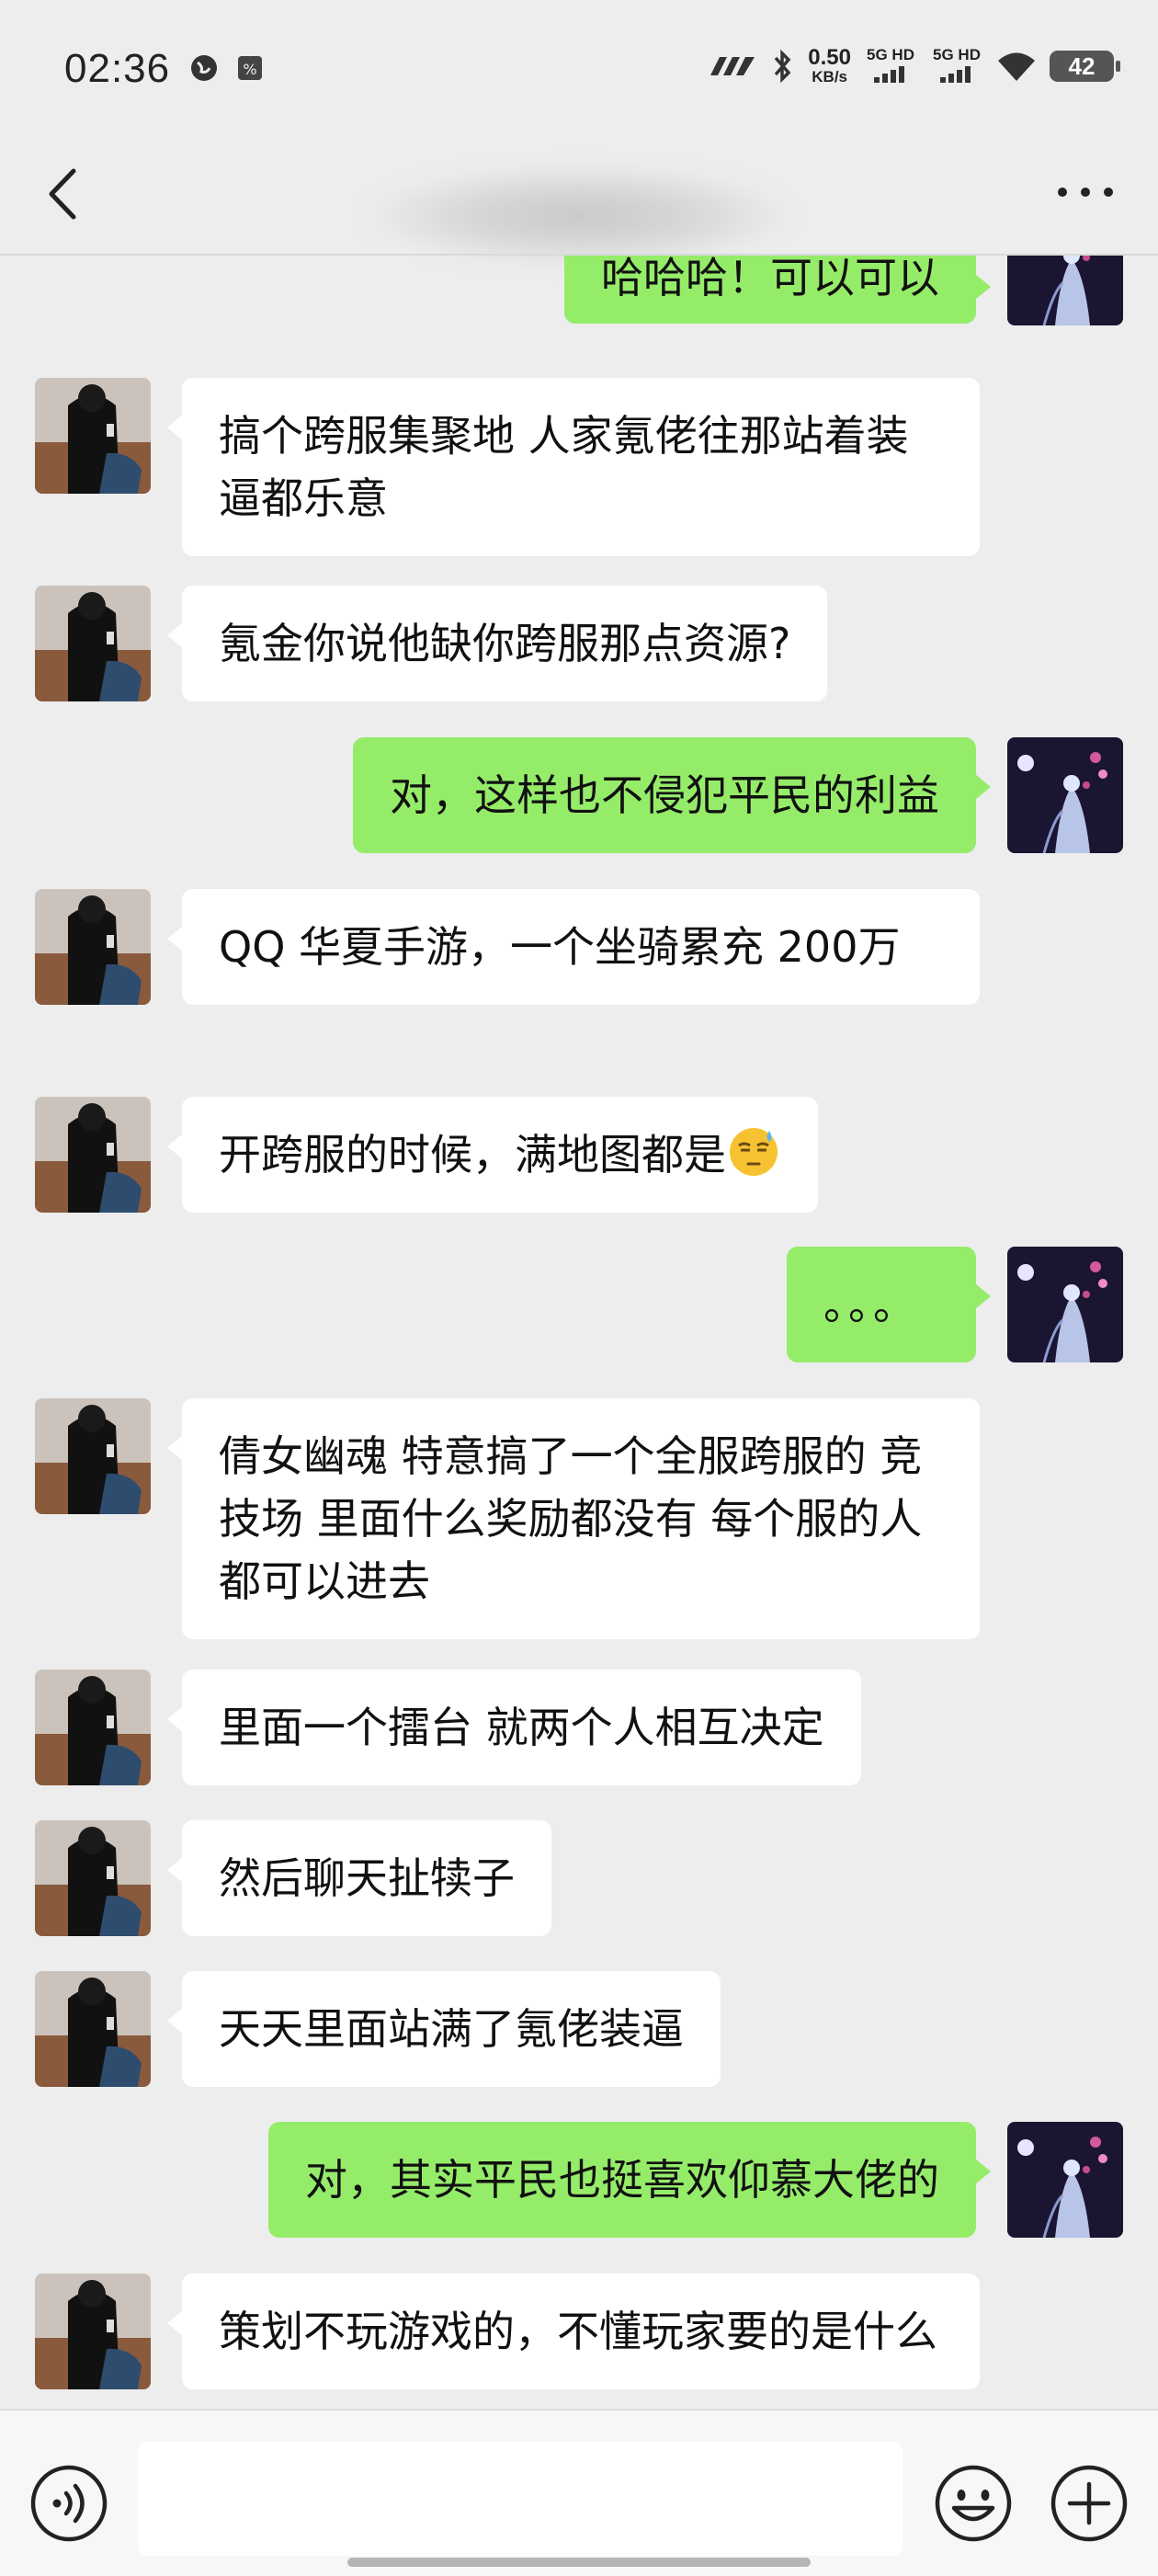  Describe the element at coordinates (889, 1304) in the screenshot. I see `sent-message-bubble: 。。。` at that location.